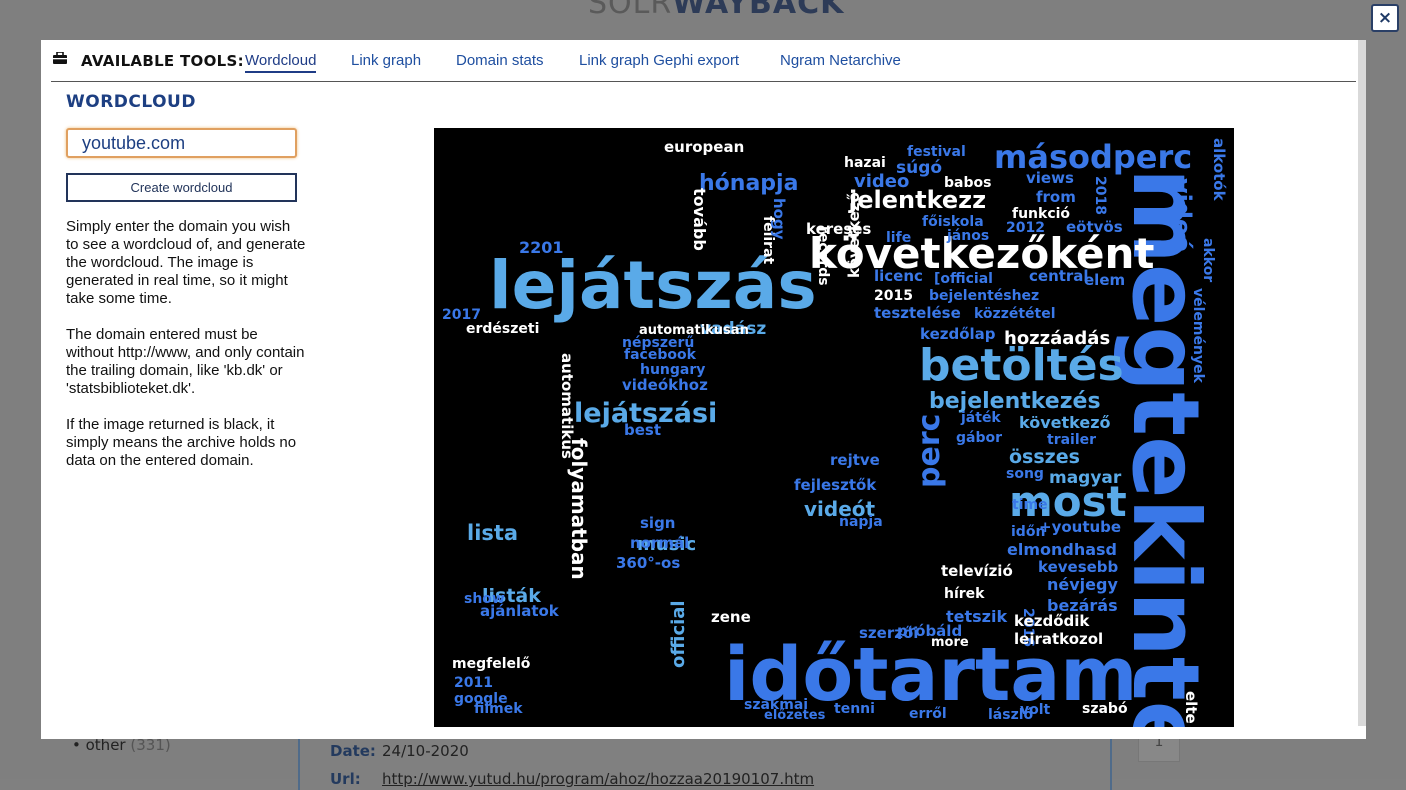 The width and height of the screenshot is (1406, 790). What do you see at coordinates (1062, 549) in the screenshot?
I see `wordcloud-word: elmondhasd` at bounding box center [1062, 549].